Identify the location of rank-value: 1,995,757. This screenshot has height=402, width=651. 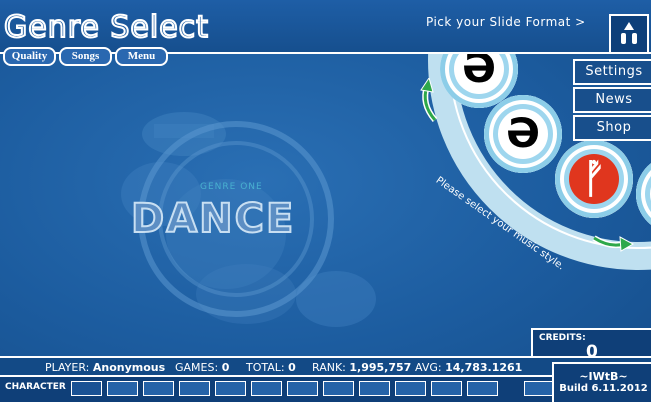
(380, 367).